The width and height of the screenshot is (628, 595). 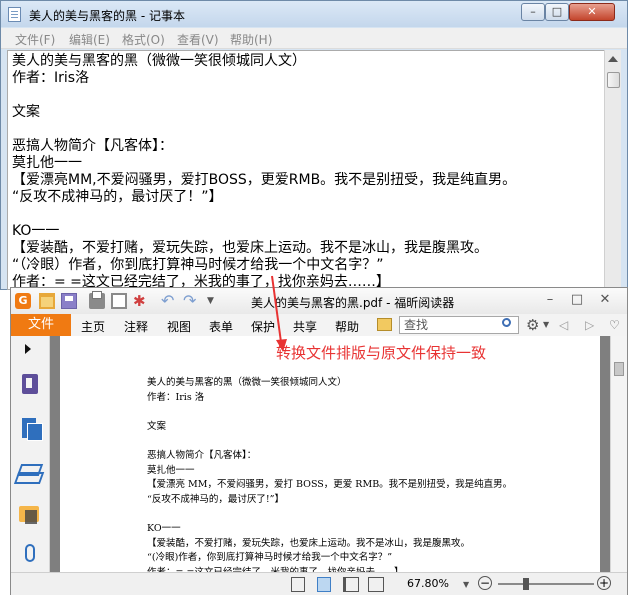 I want to click on open-folder-icon, so click(x=47, y=301).